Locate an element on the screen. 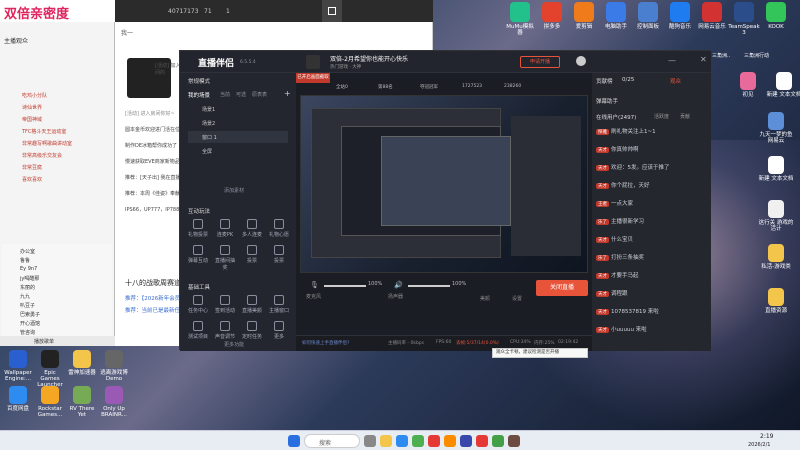 This screenshot has height=450, width=800. edge-icon is located at coordinates (402, 441).